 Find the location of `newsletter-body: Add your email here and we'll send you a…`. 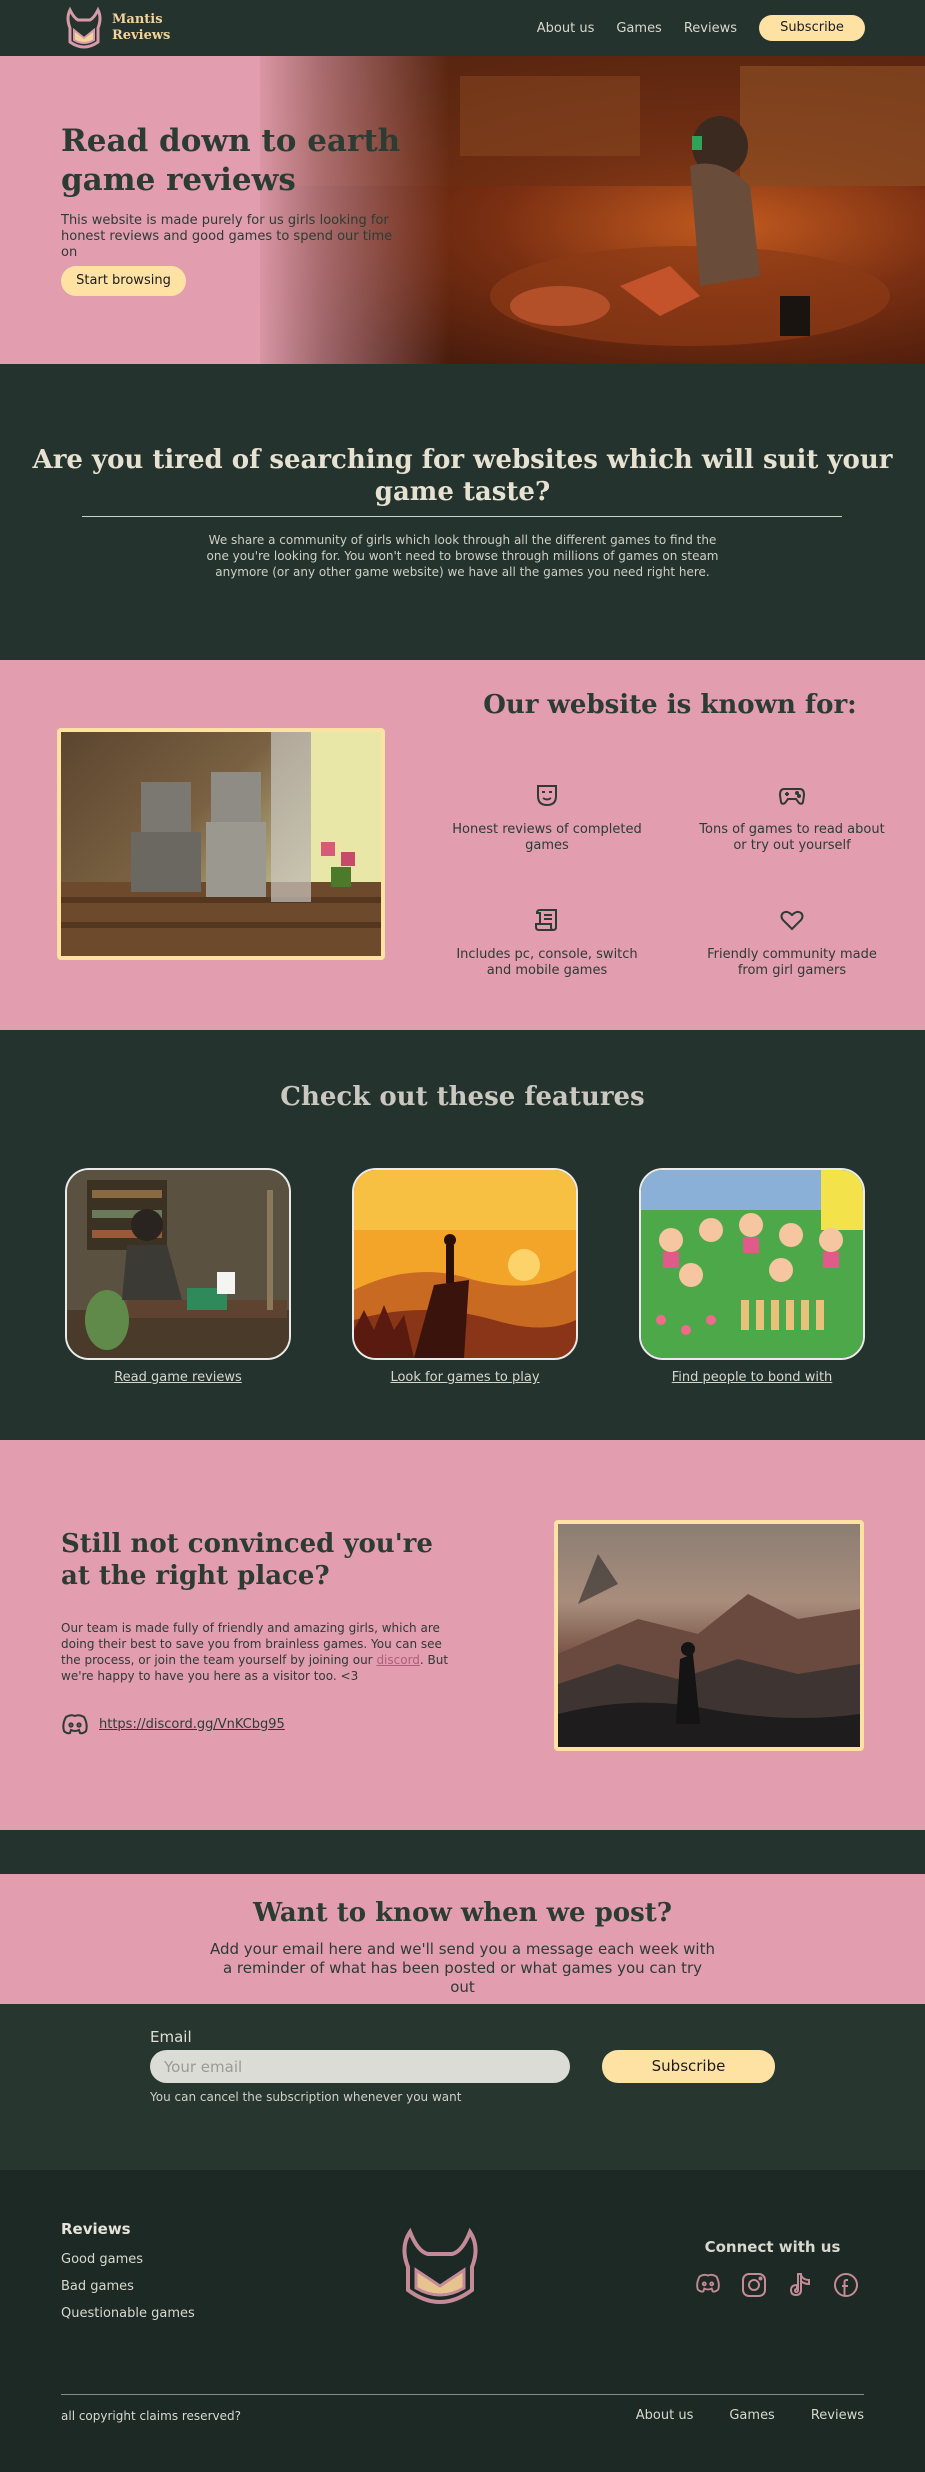

newsletter-body: Add your email here and we'll send you a… is located at coordinates (462, 1968).